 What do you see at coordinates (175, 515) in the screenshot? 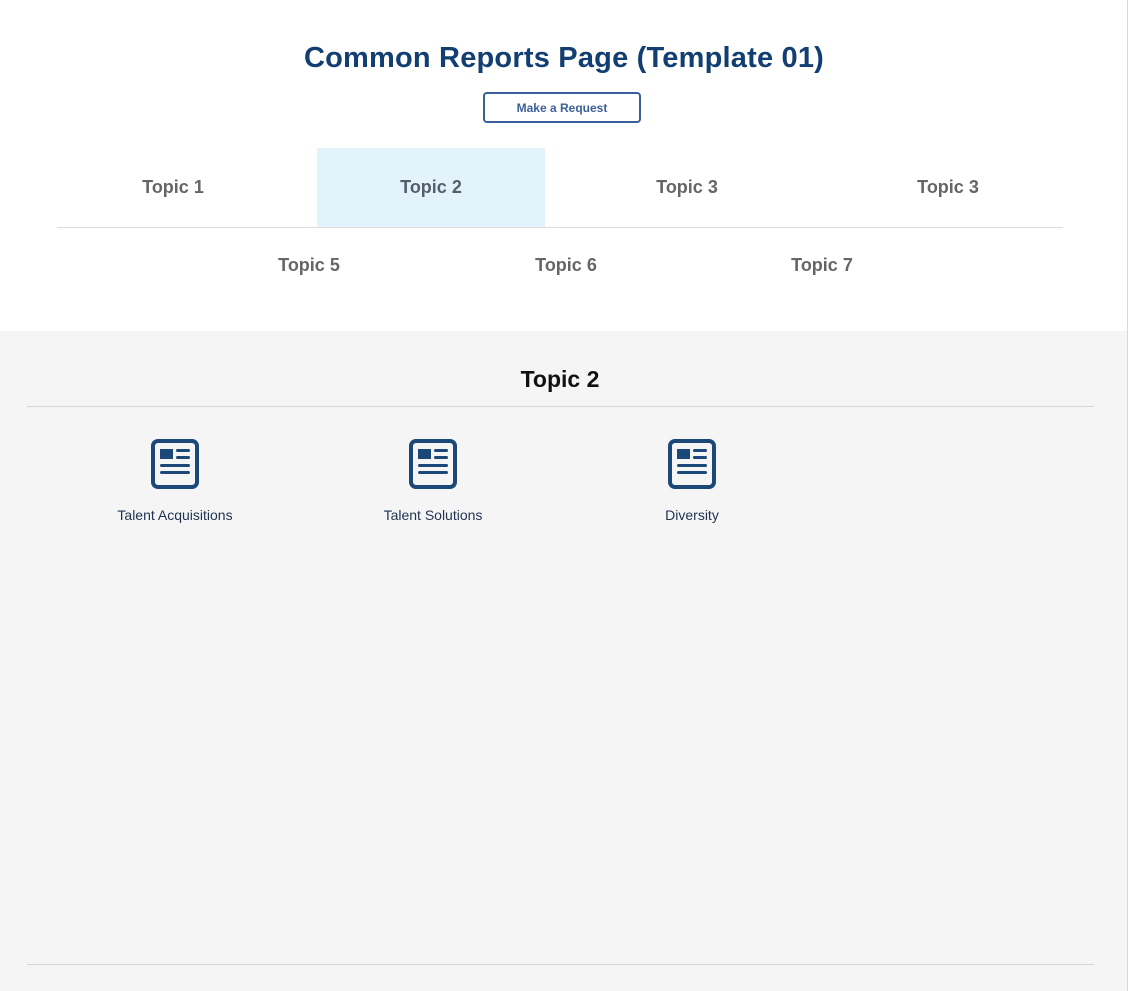
I see `report-label: Talent Acquisitions` at bounding box center [175, 515].